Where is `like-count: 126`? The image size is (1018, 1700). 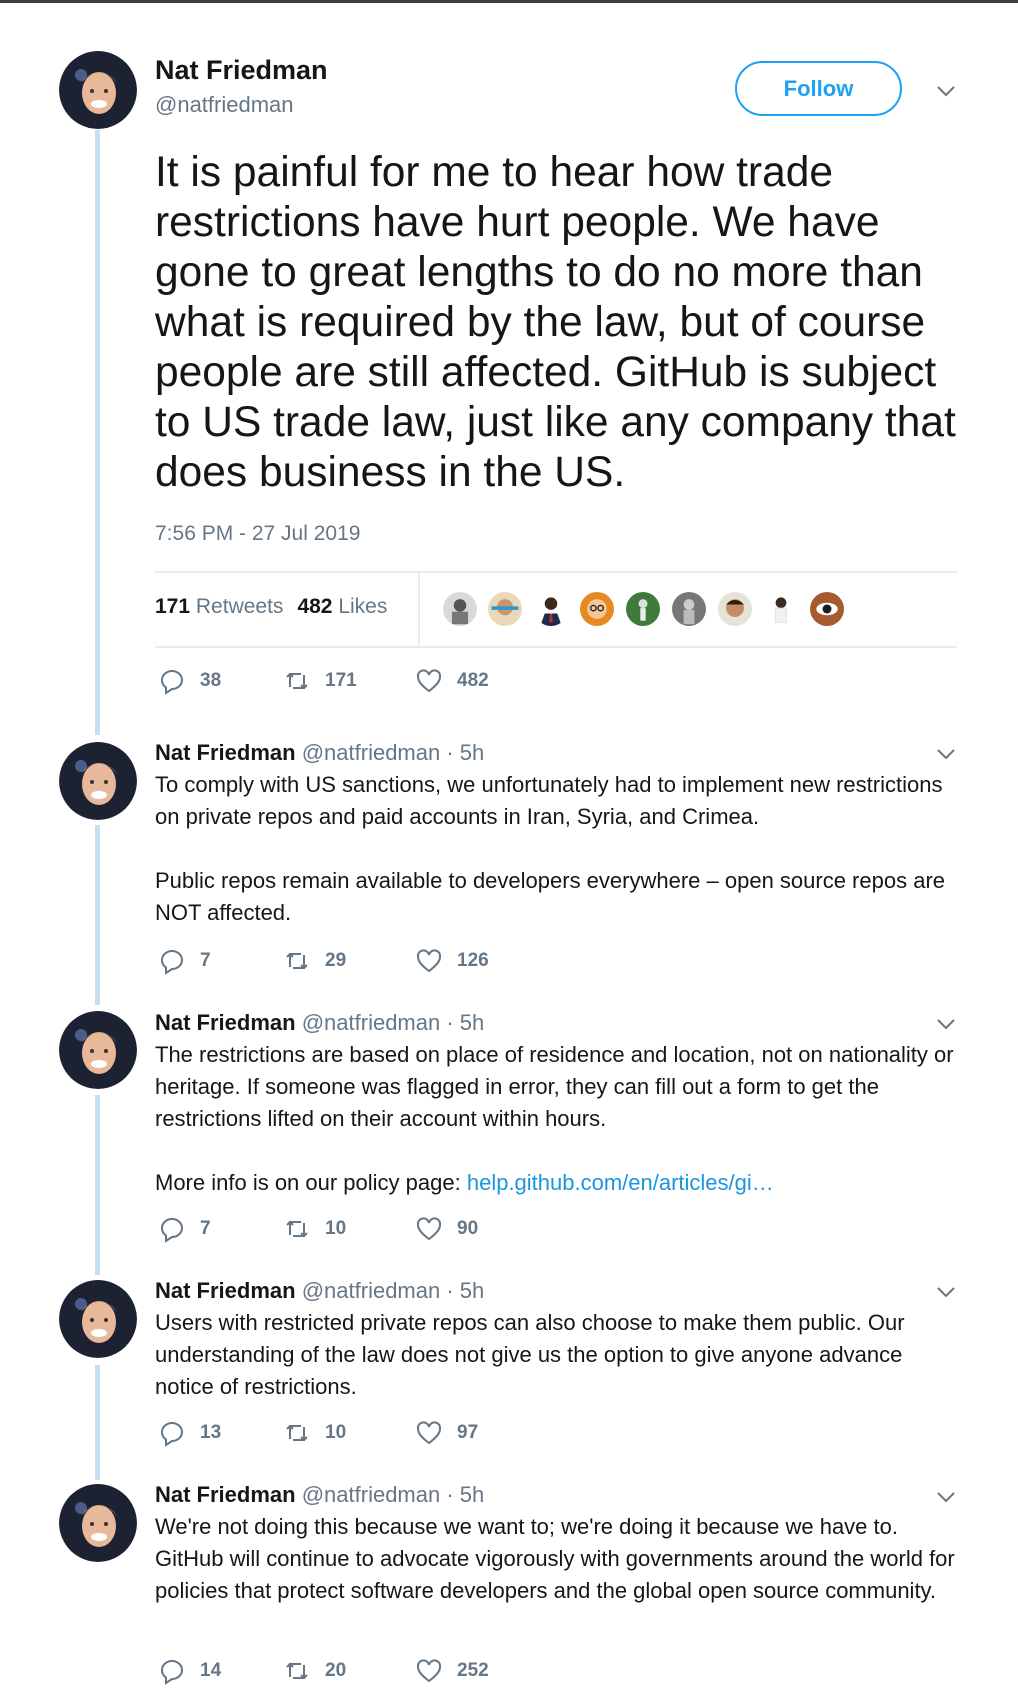
like-count: 126 is located at coordinates (473, 960).